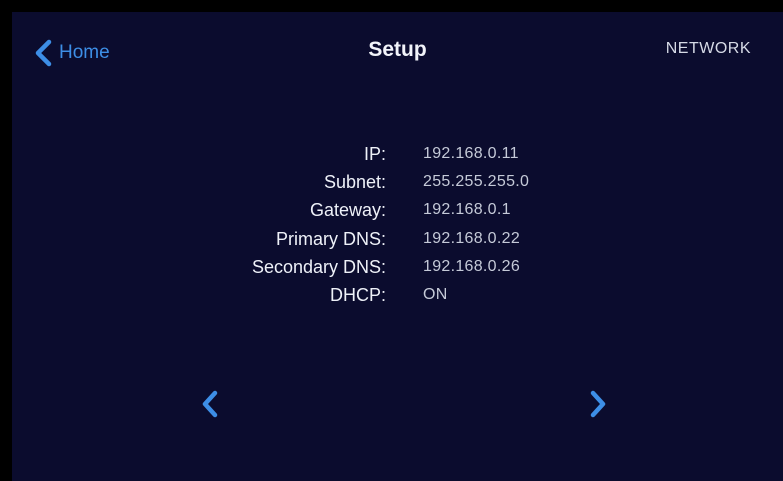 The width and height of the screenshot is (783, 481). Describe the element at coordinates (708, 48) in the screenshot. I see `section-label: NETWORK` at that location.